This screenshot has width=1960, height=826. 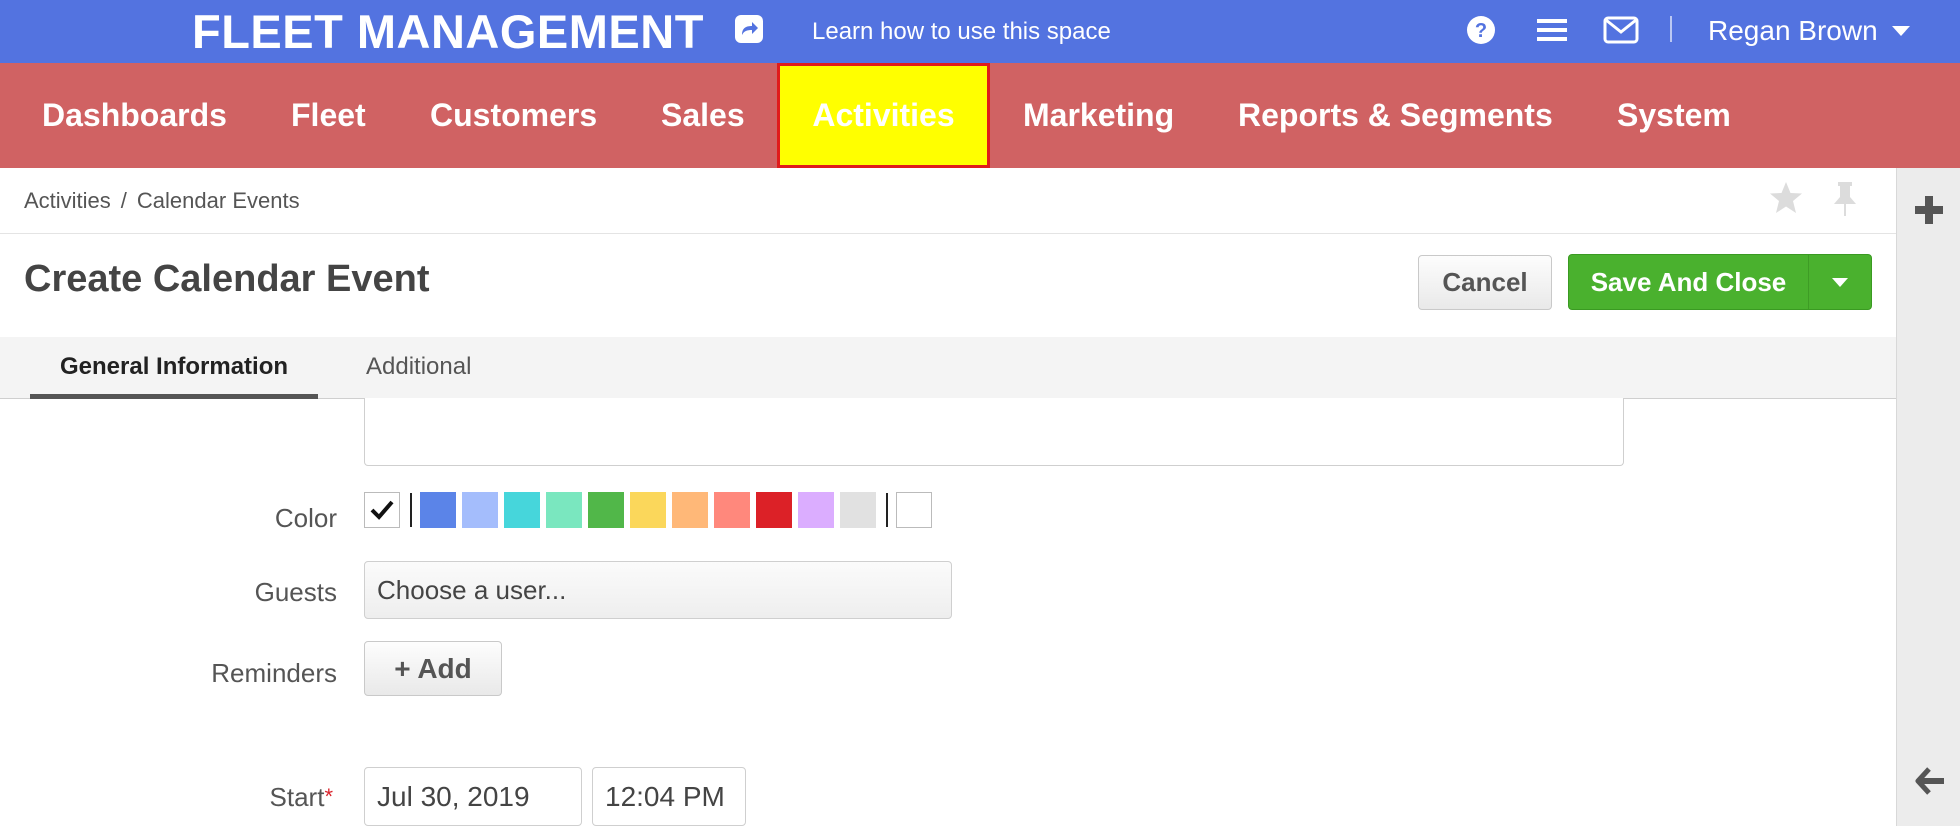 I want to click on share-icon, so click(x=749, y=29).